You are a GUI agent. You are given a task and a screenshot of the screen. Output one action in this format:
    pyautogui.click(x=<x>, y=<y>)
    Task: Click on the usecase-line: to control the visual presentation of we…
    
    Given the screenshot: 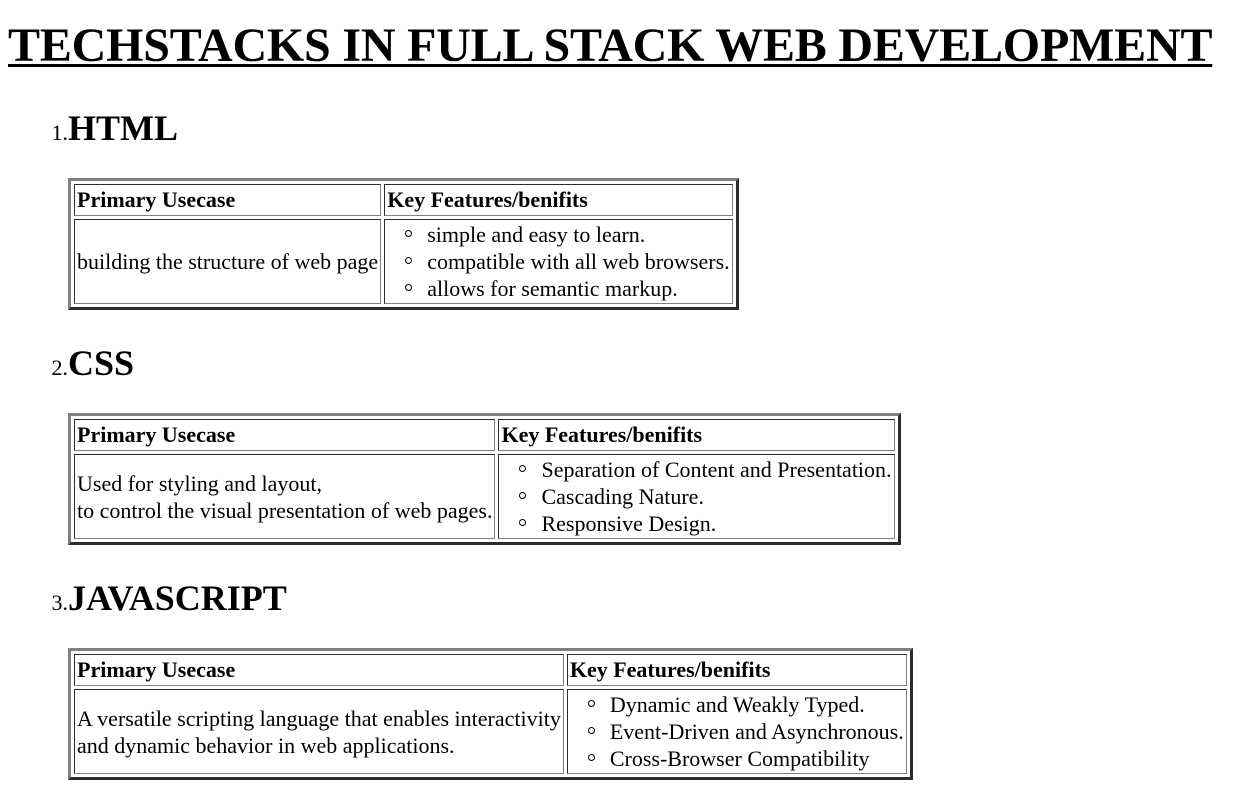 What is the action you would take?
    pyautogui.click(x=285, y=510)
    